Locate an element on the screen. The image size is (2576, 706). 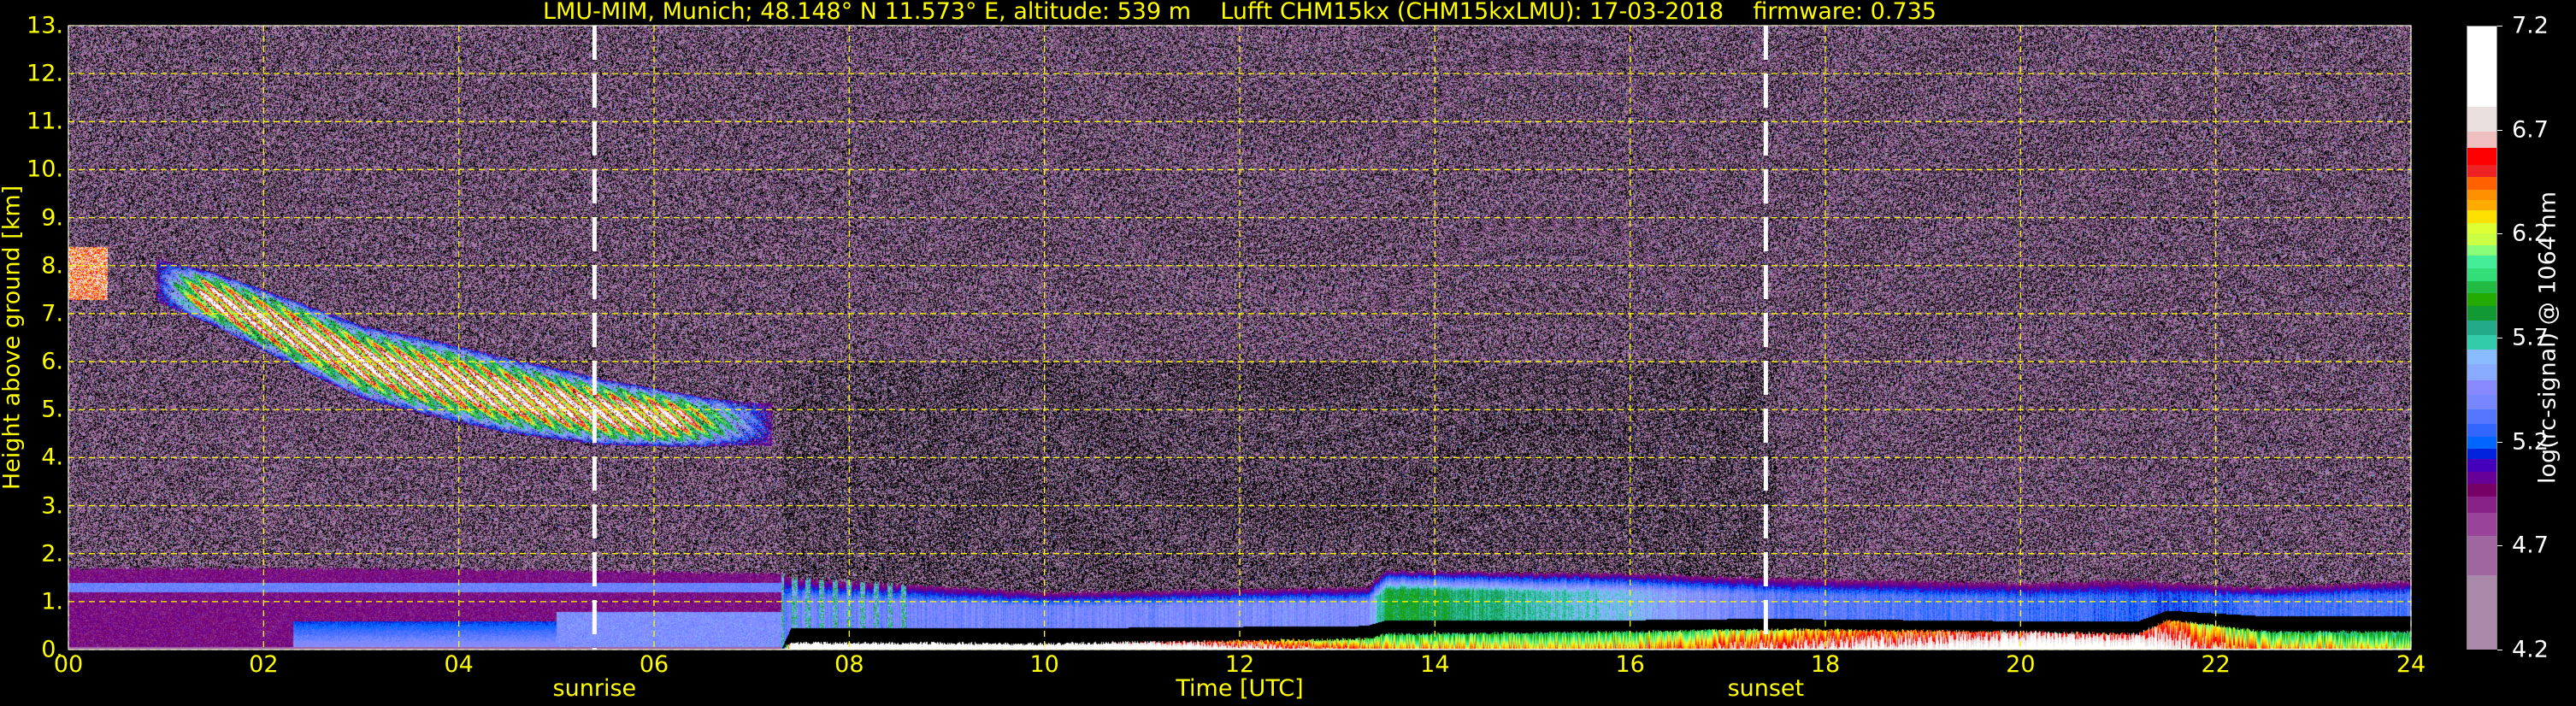
y-tick-label: 11. is located at coordinates (45, 121).